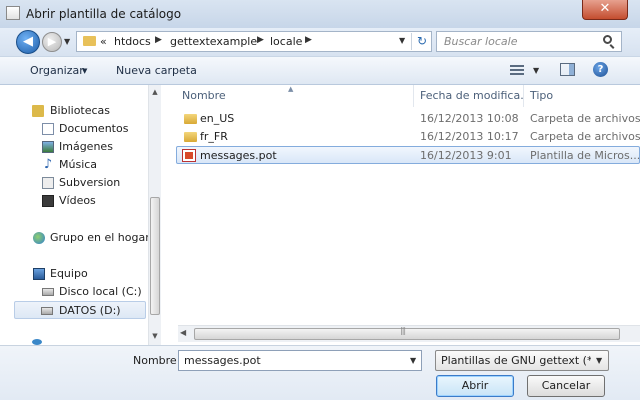 The width and height of the screenshot is (640, 400). I want to click on file-date: 16/12/2013 10:08, so click(469, 118).